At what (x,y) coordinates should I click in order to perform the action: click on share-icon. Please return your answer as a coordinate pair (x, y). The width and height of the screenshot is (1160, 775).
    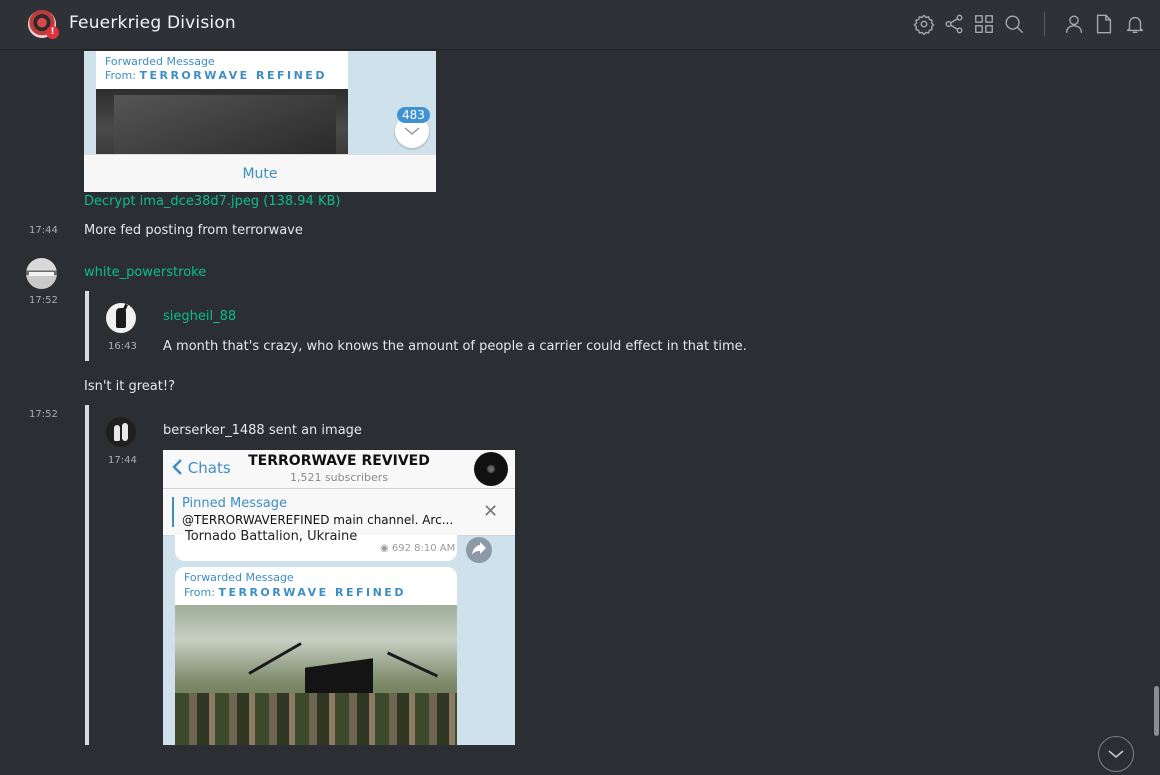
    Looking at the image, I should click on (954, 24).